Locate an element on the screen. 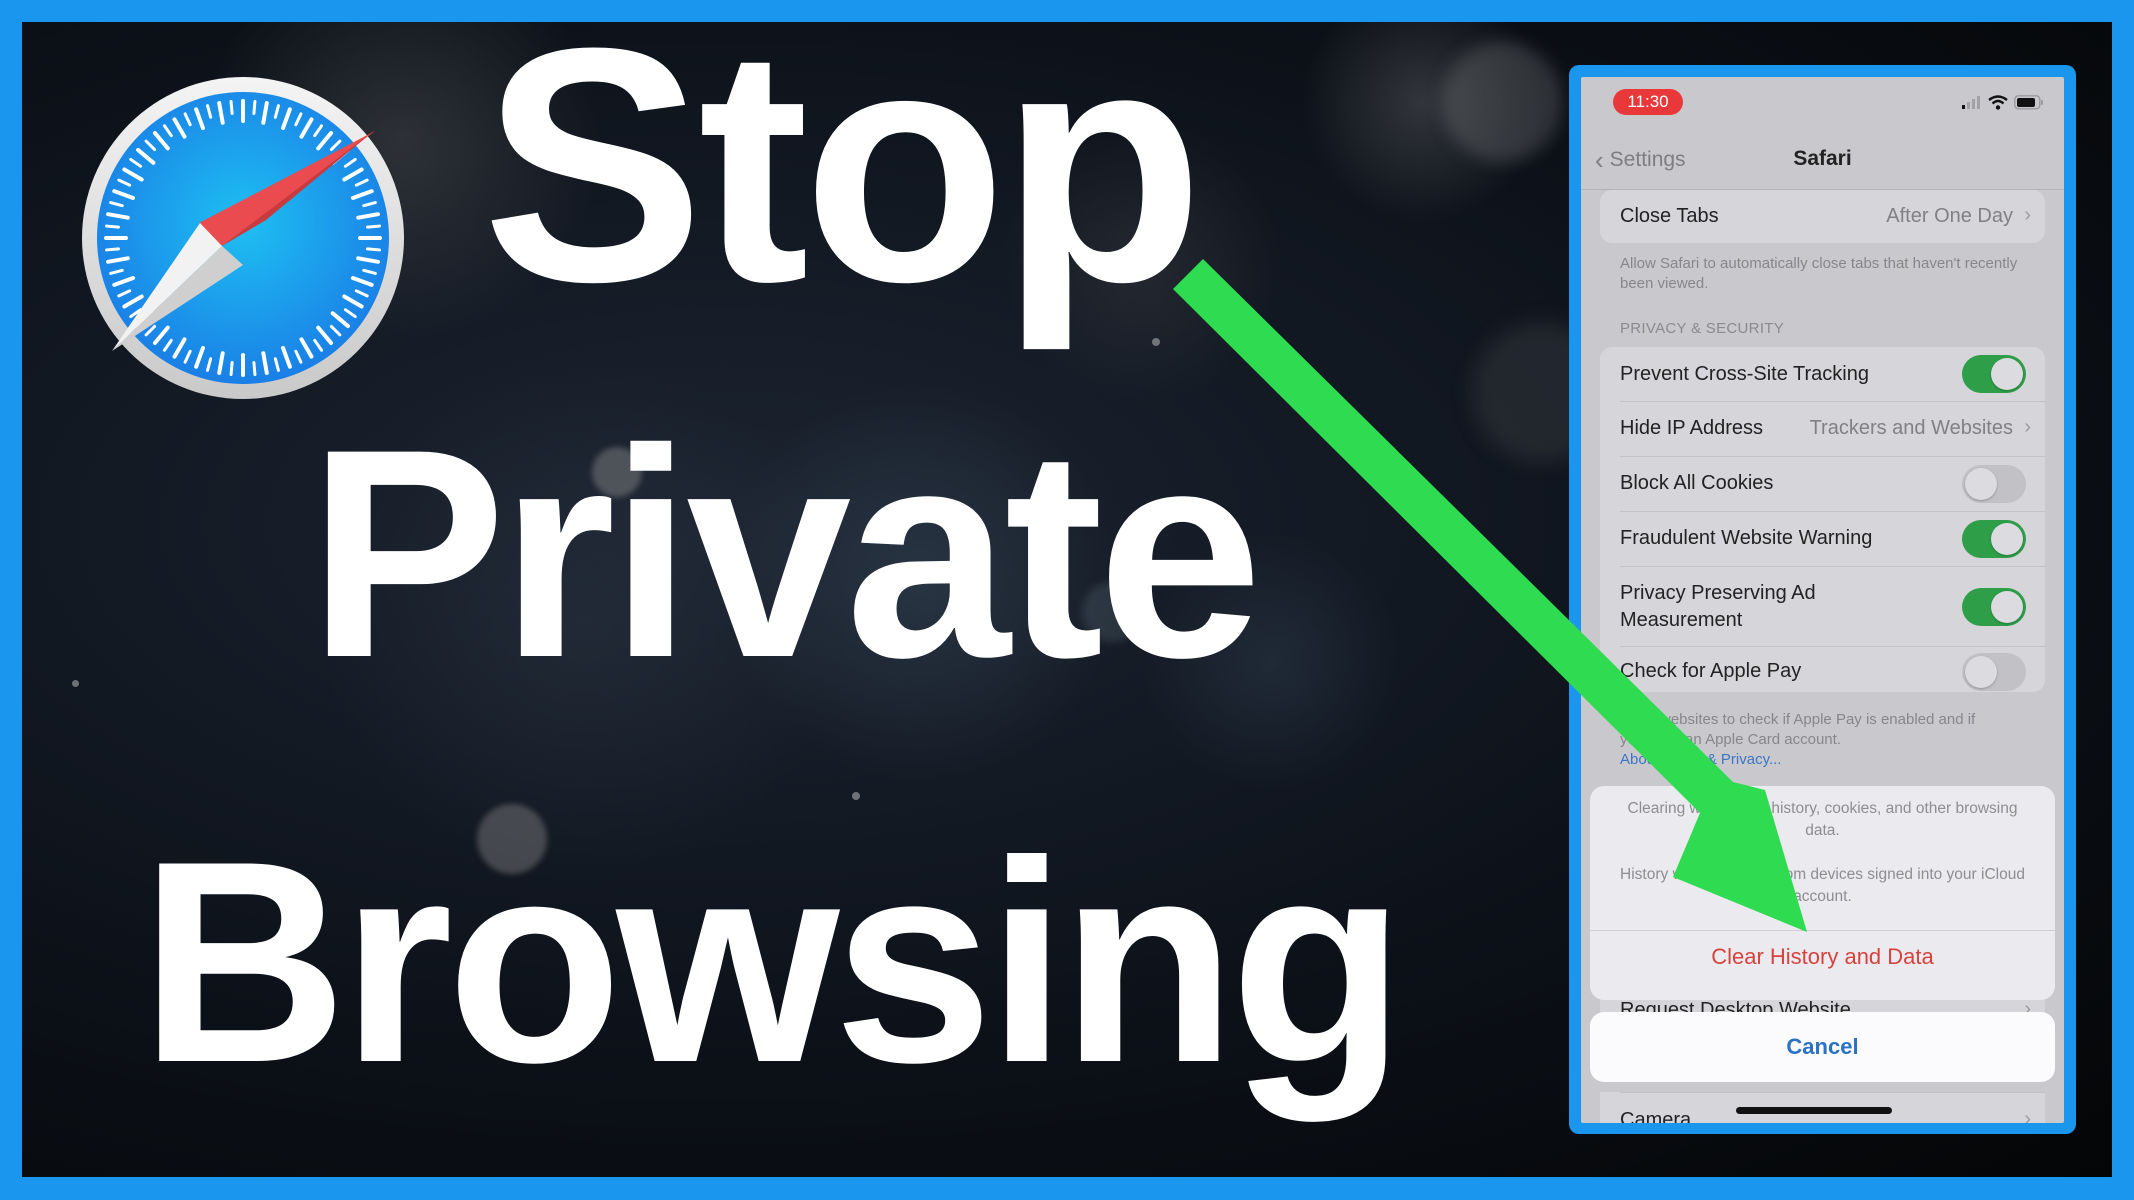 The height and width of the screenshot is (1200, 2134). settings-row-fraud-warning: Fraudulent Website Warning is located at coordinates (1822, 539).